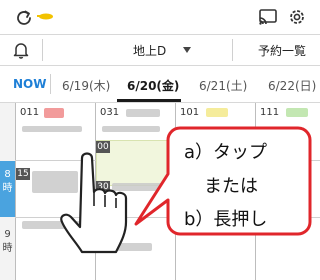 Image resolution: width=320 pixels, height=280 pixels. What do you see at coordinates (190, 112) in the screenshot?
I see `room-number: 101` at bounding box center [190, 112].